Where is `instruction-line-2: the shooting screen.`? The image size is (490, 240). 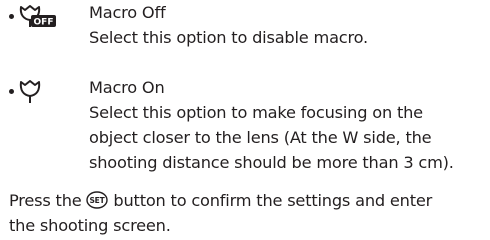 instruction-line-2: the shooting screen. is located at coordinates (90, 225).